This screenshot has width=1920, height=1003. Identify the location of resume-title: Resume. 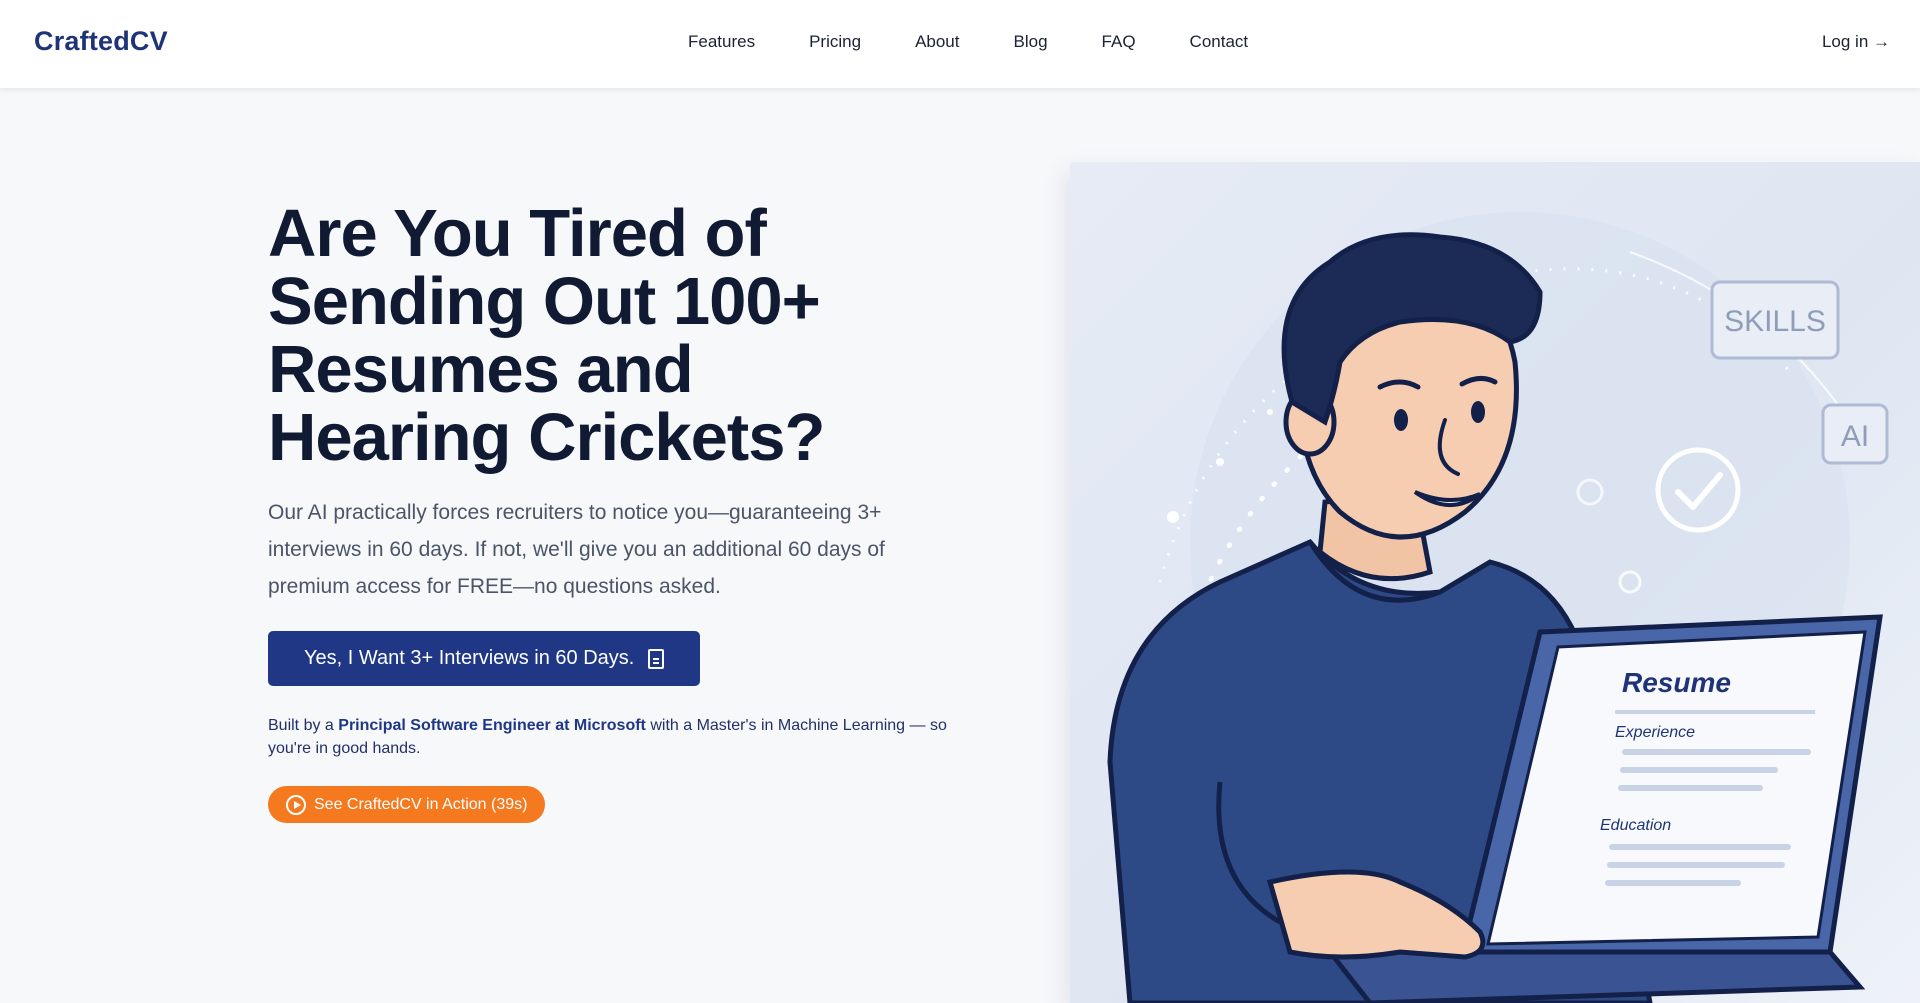
(1676, 682).